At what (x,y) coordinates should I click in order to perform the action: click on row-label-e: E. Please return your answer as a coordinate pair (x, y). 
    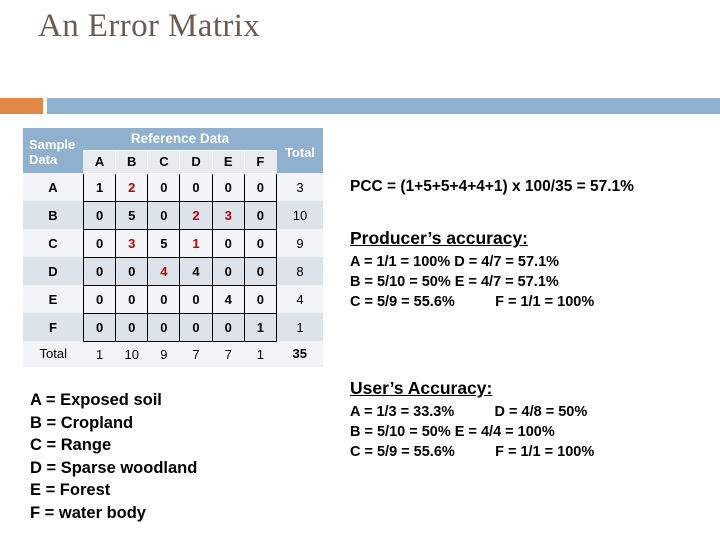
    Looking at the image, I should click on (53, 299).